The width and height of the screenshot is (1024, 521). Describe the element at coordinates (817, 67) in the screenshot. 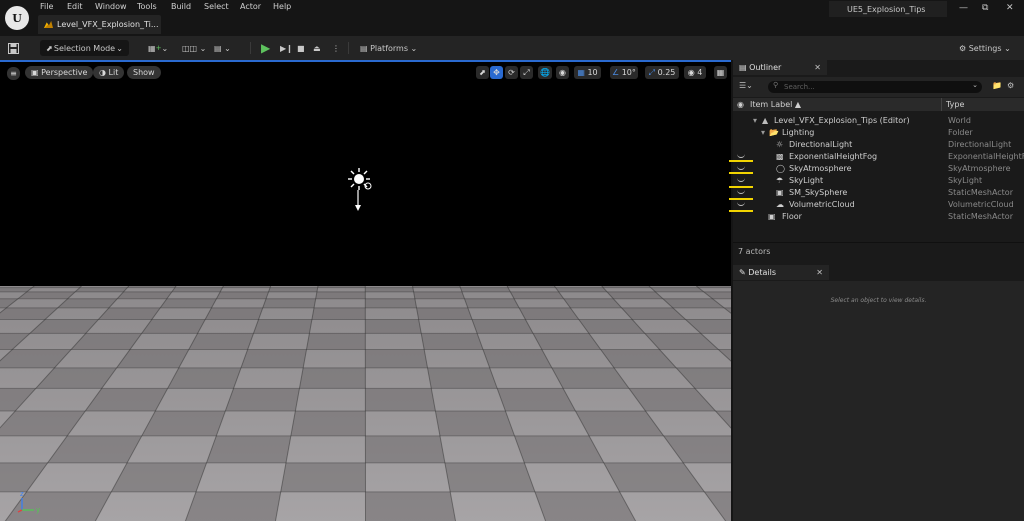

I see `close-outliner-icon: ✕` at that location.